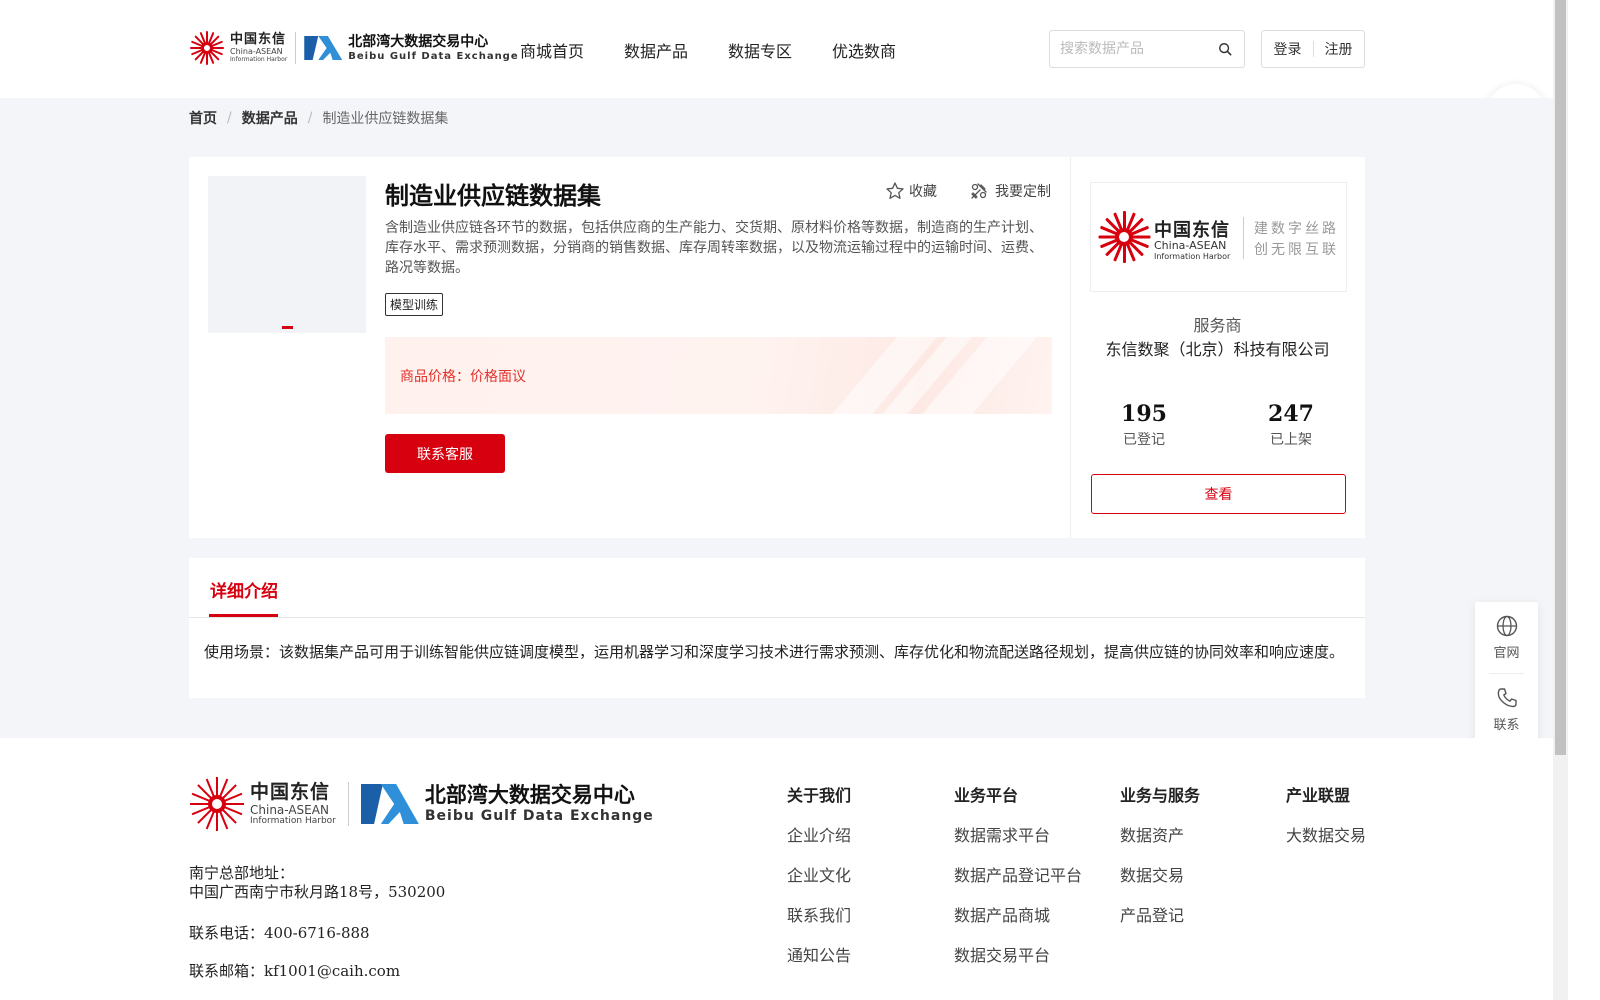 Image resolution: width=1600 pixels, height=1000 pixels. I want to click on footer-link: 数据交易, so click(1160, 874).